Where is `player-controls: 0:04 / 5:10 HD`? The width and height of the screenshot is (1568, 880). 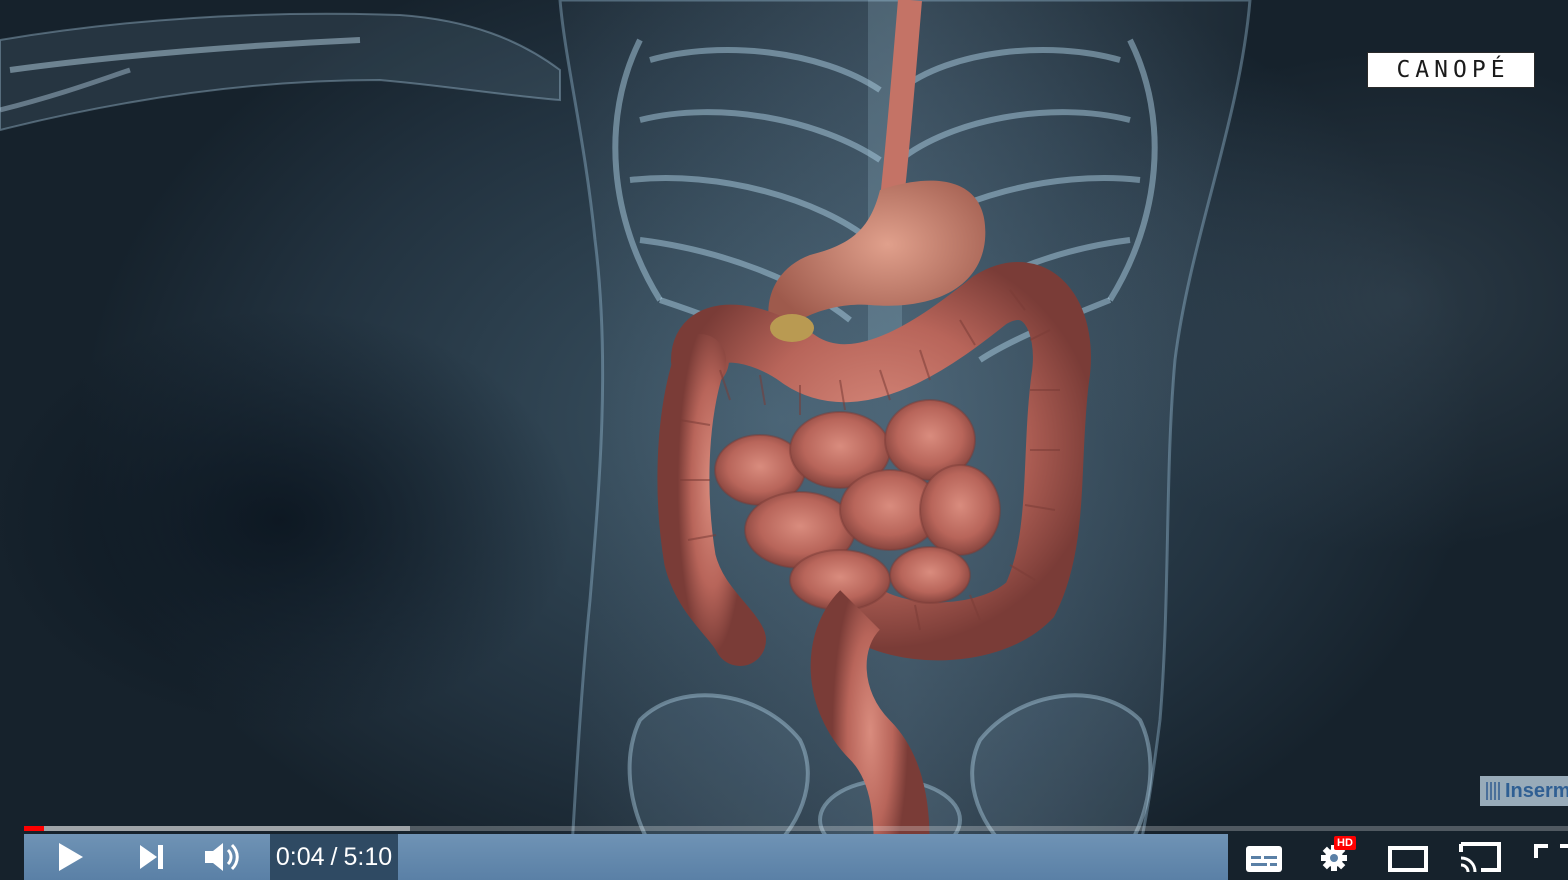
player-controls: 0:04 / 5:10 HD is located at coordinates (796, 857).